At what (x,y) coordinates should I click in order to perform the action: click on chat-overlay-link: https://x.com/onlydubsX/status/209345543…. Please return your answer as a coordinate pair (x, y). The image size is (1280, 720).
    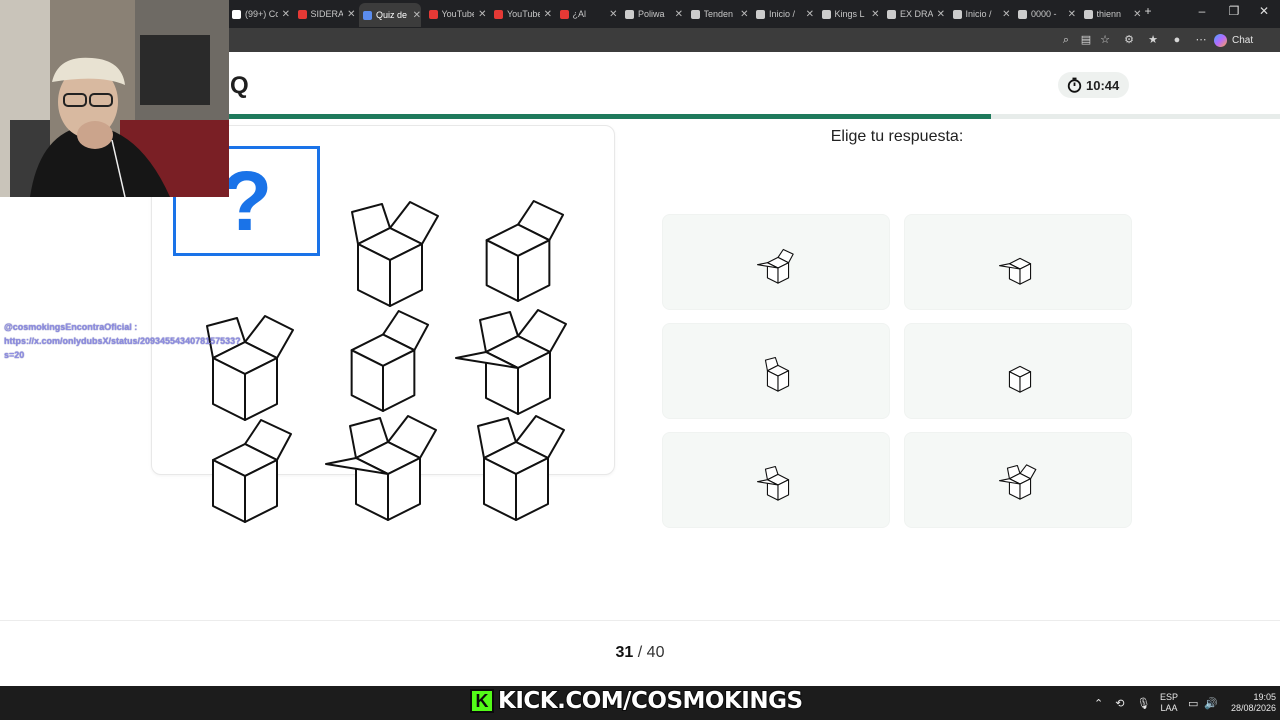
    Looking at the image, I should click on (122, 341).